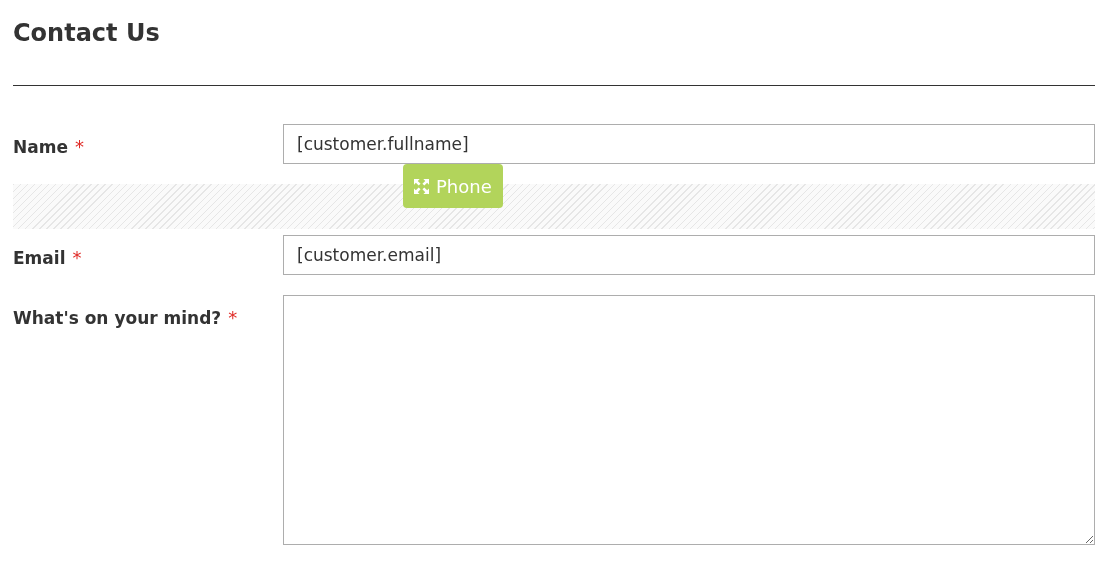 The width and height of the screenshot is (1105, 563). I want to click on text-field: [customer.fullname], so click(689, 144).